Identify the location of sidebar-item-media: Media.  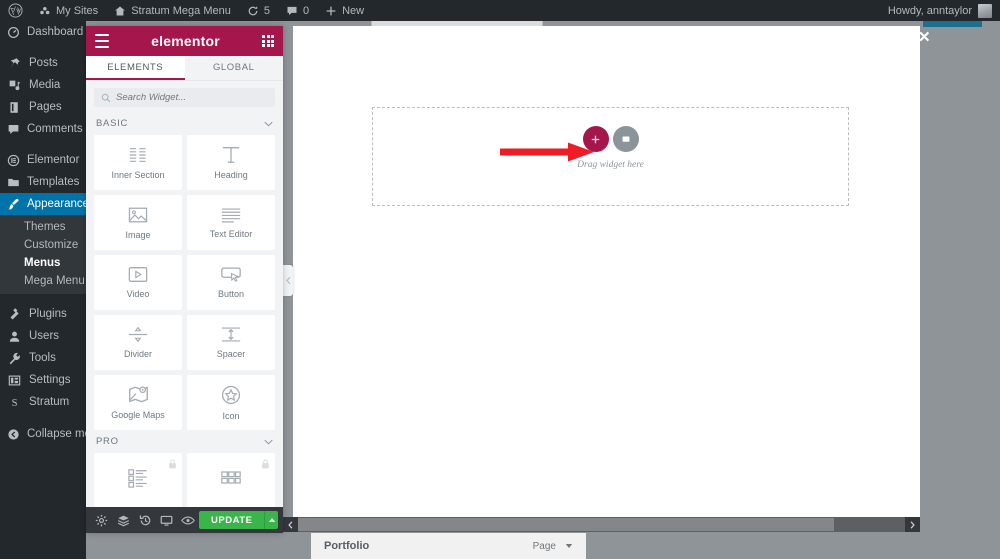
(43, 85).